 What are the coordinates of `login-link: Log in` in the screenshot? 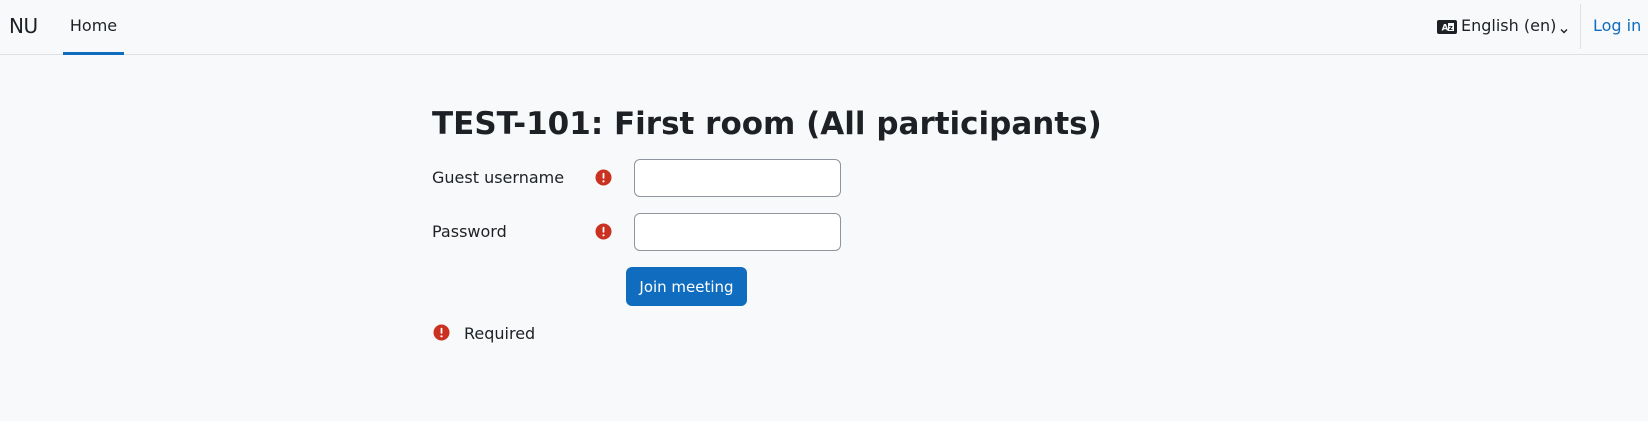 It's located at (1617, 25).